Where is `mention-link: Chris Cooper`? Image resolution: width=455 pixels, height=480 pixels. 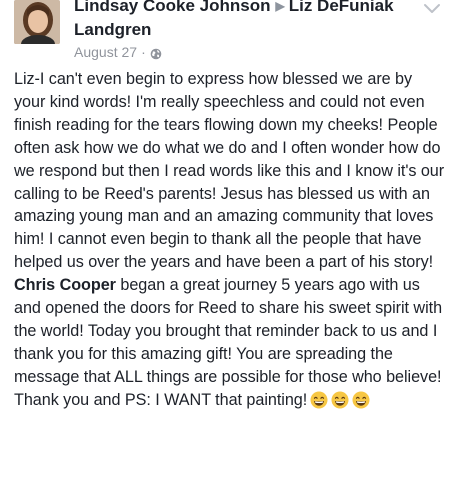
mention-link: Chris Cooper is located at coordinates (65, 285).